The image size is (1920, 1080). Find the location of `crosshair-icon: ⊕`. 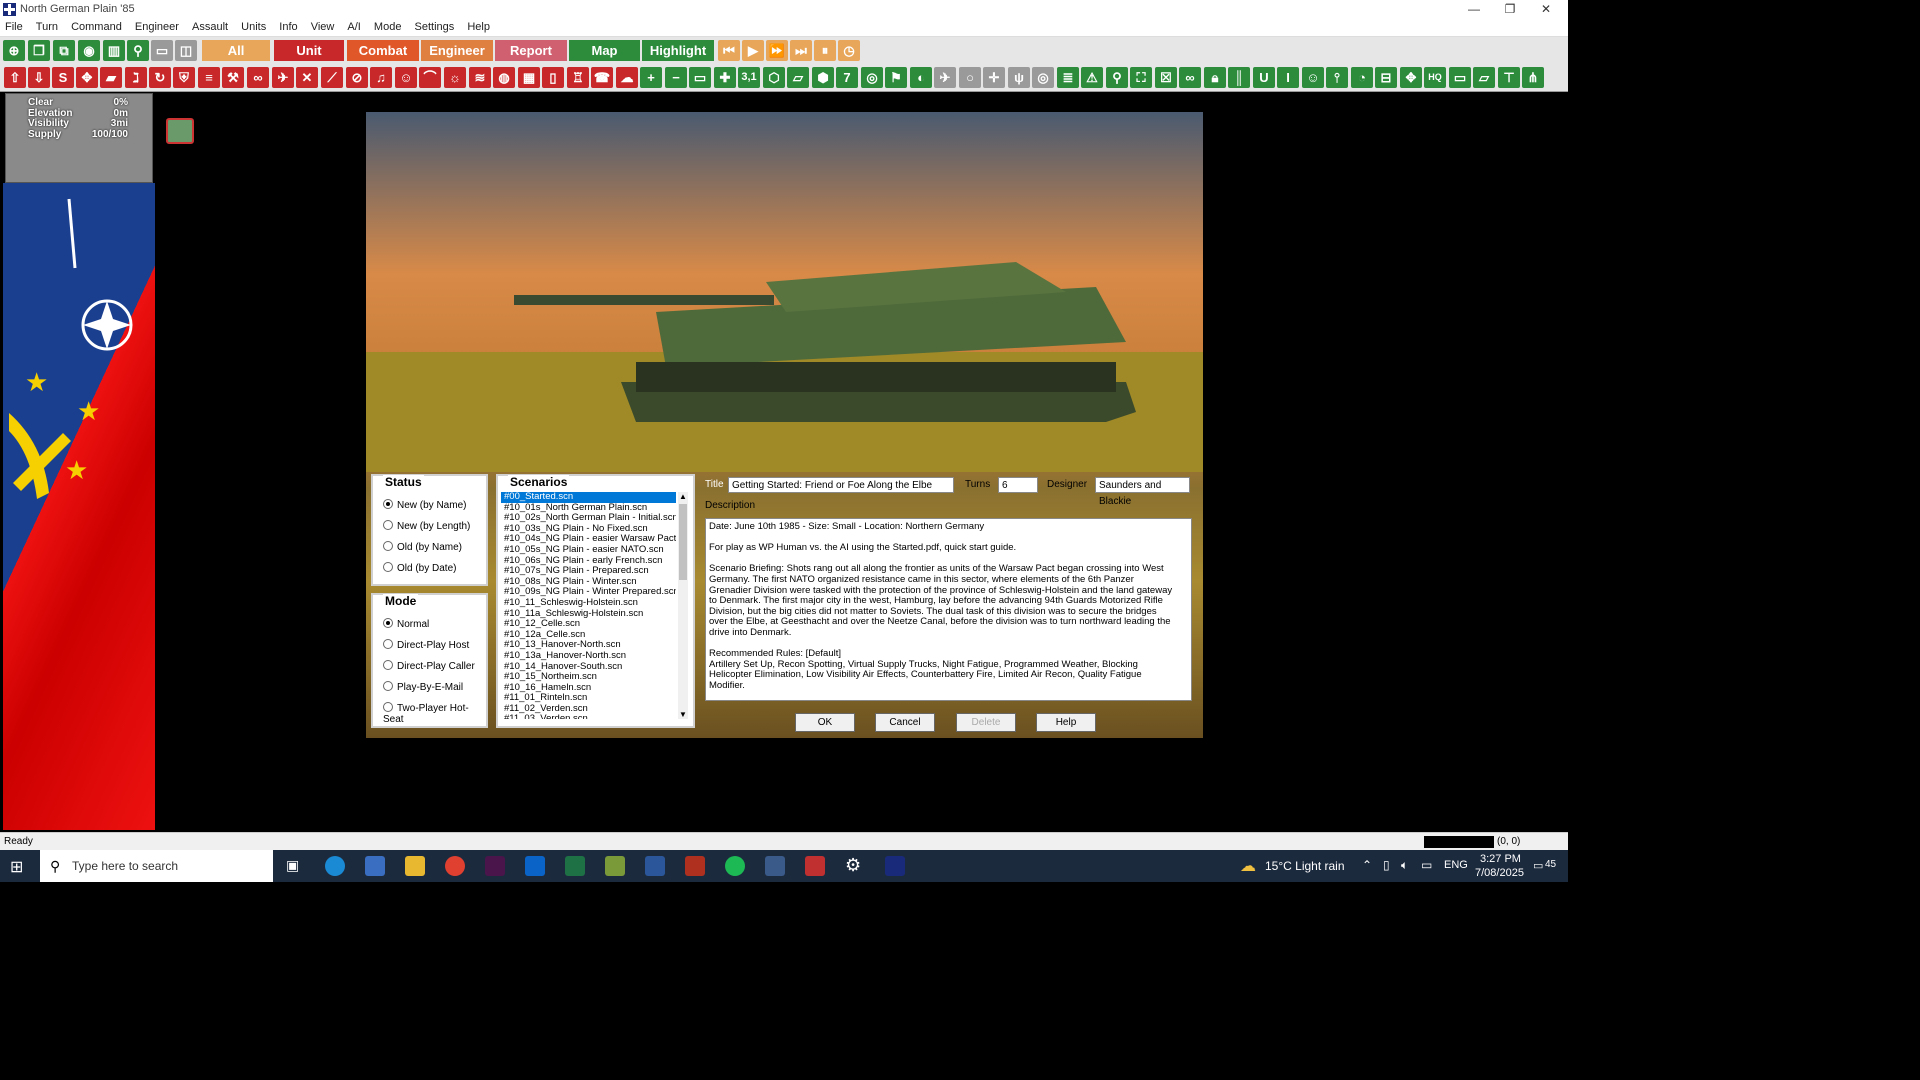

crosshair-icon: ⊕ is located at coordinates (14, 50).